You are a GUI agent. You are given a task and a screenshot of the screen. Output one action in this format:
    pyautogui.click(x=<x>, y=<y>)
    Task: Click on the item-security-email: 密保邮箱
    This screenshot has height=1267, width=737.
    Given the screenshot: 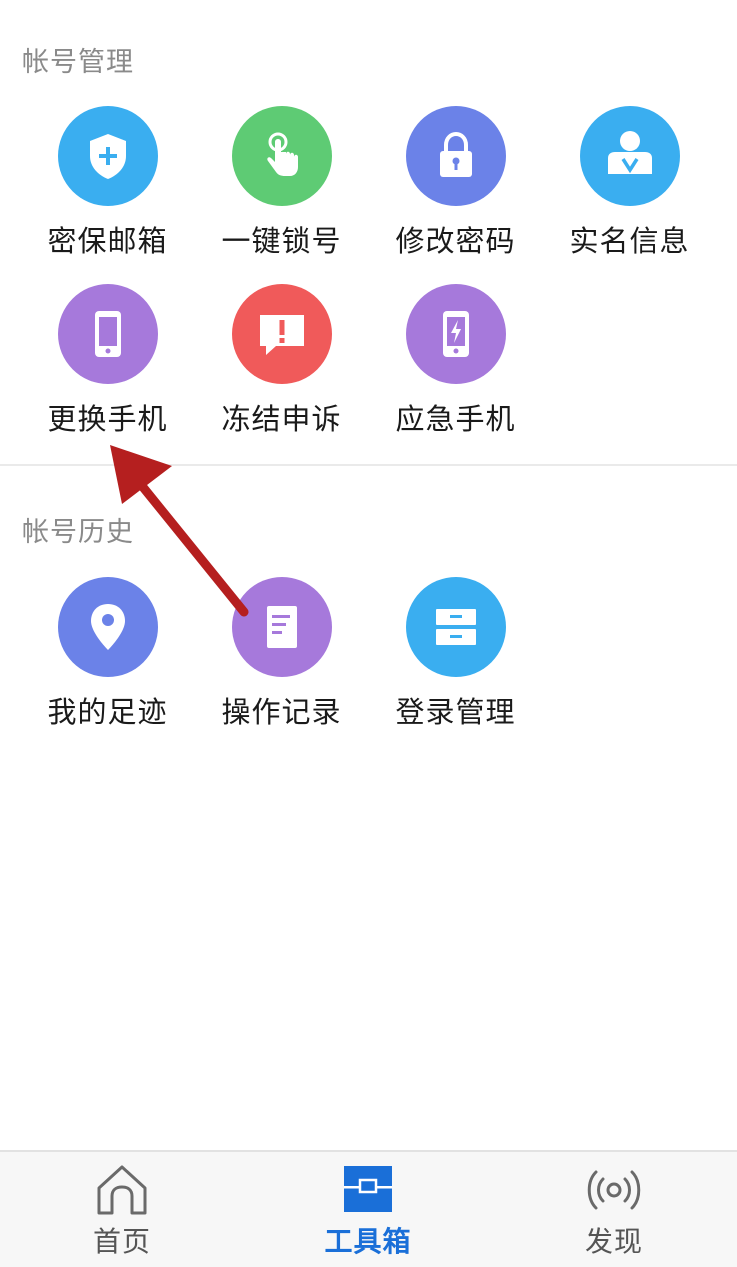 What is the action you would take?
    pyautogui.click(x=107, y=186)
    